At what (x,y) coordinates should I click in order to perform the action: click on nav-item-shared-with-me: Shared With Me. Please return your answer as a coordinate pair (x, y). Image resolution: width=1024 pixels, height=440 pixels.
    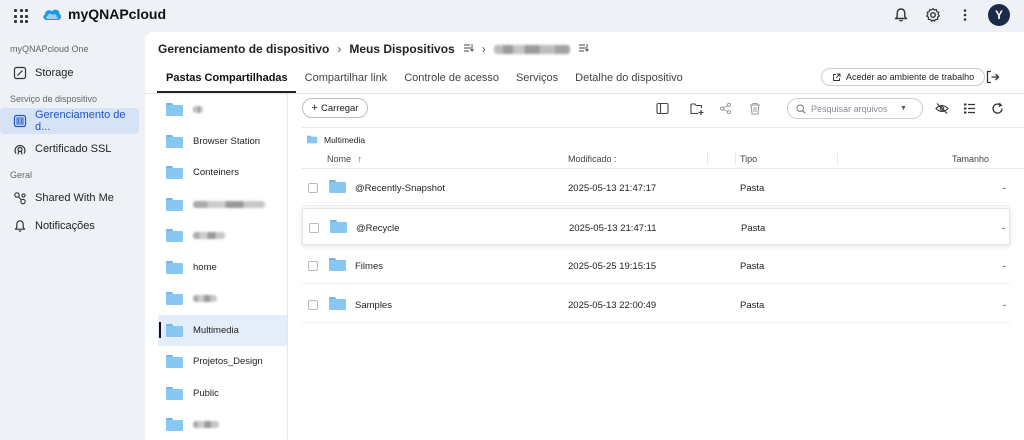
    Looking at the image, I should click on (69, 198).